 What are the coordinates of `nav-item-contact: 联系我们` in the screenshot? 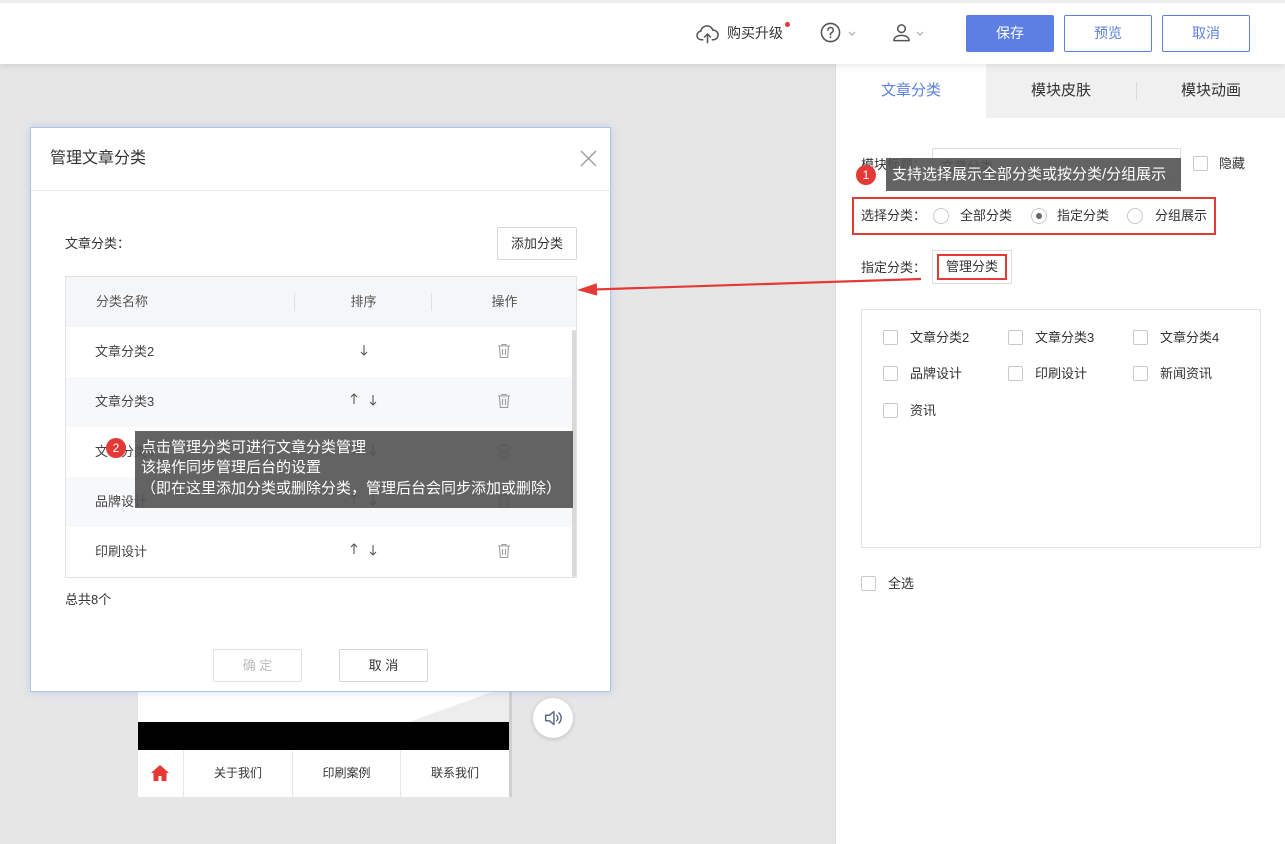 It's located at (454, 773).